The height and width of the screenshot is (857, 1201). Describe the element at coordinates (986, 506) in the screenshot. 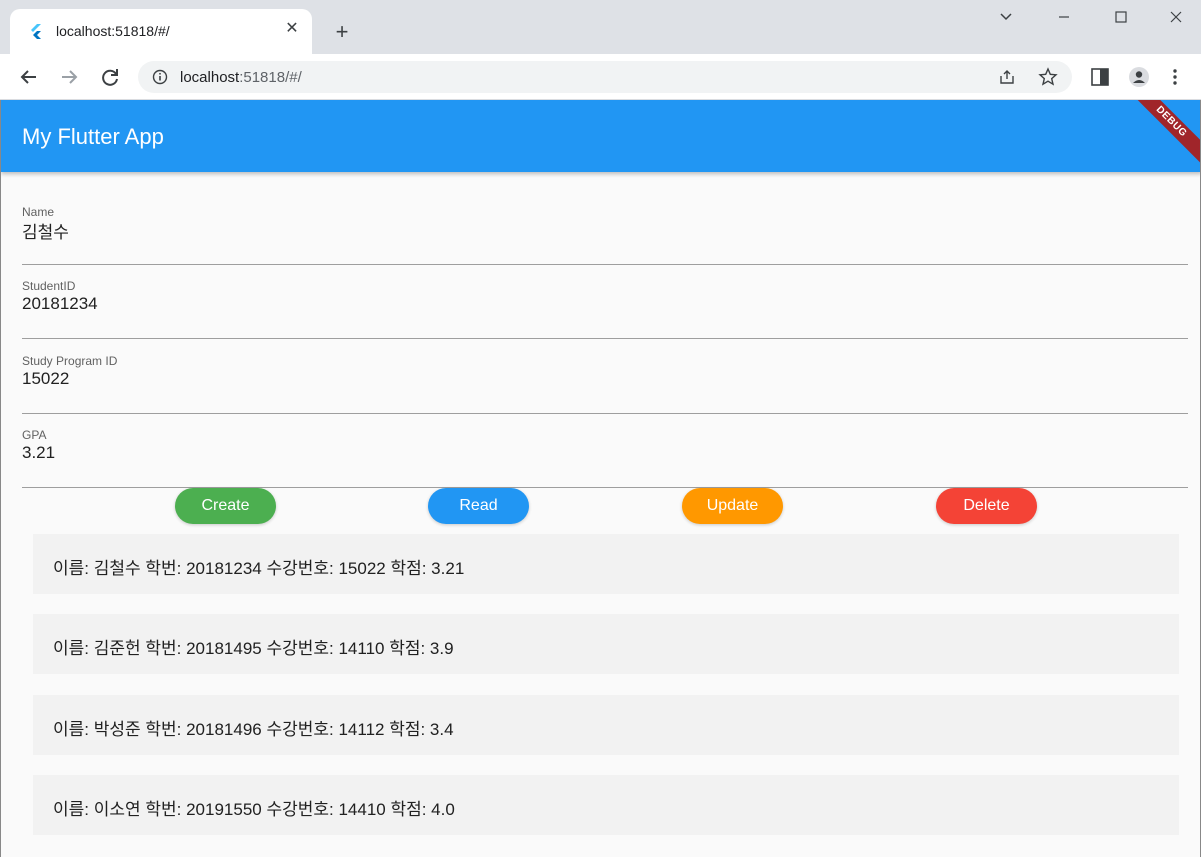

I see `delete-button: Delete` at that location.